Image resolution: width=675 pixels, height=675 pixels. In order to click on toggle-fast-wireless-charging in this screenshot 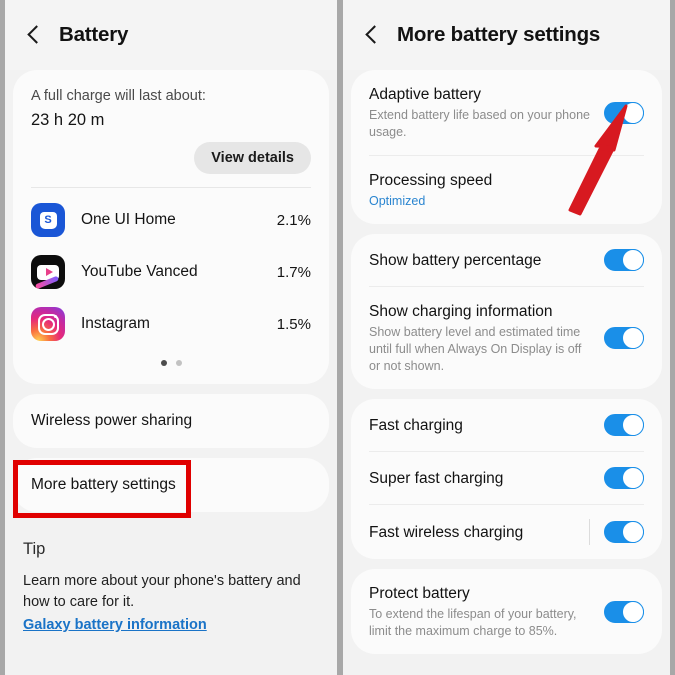, I will do `click(624, 532)`.